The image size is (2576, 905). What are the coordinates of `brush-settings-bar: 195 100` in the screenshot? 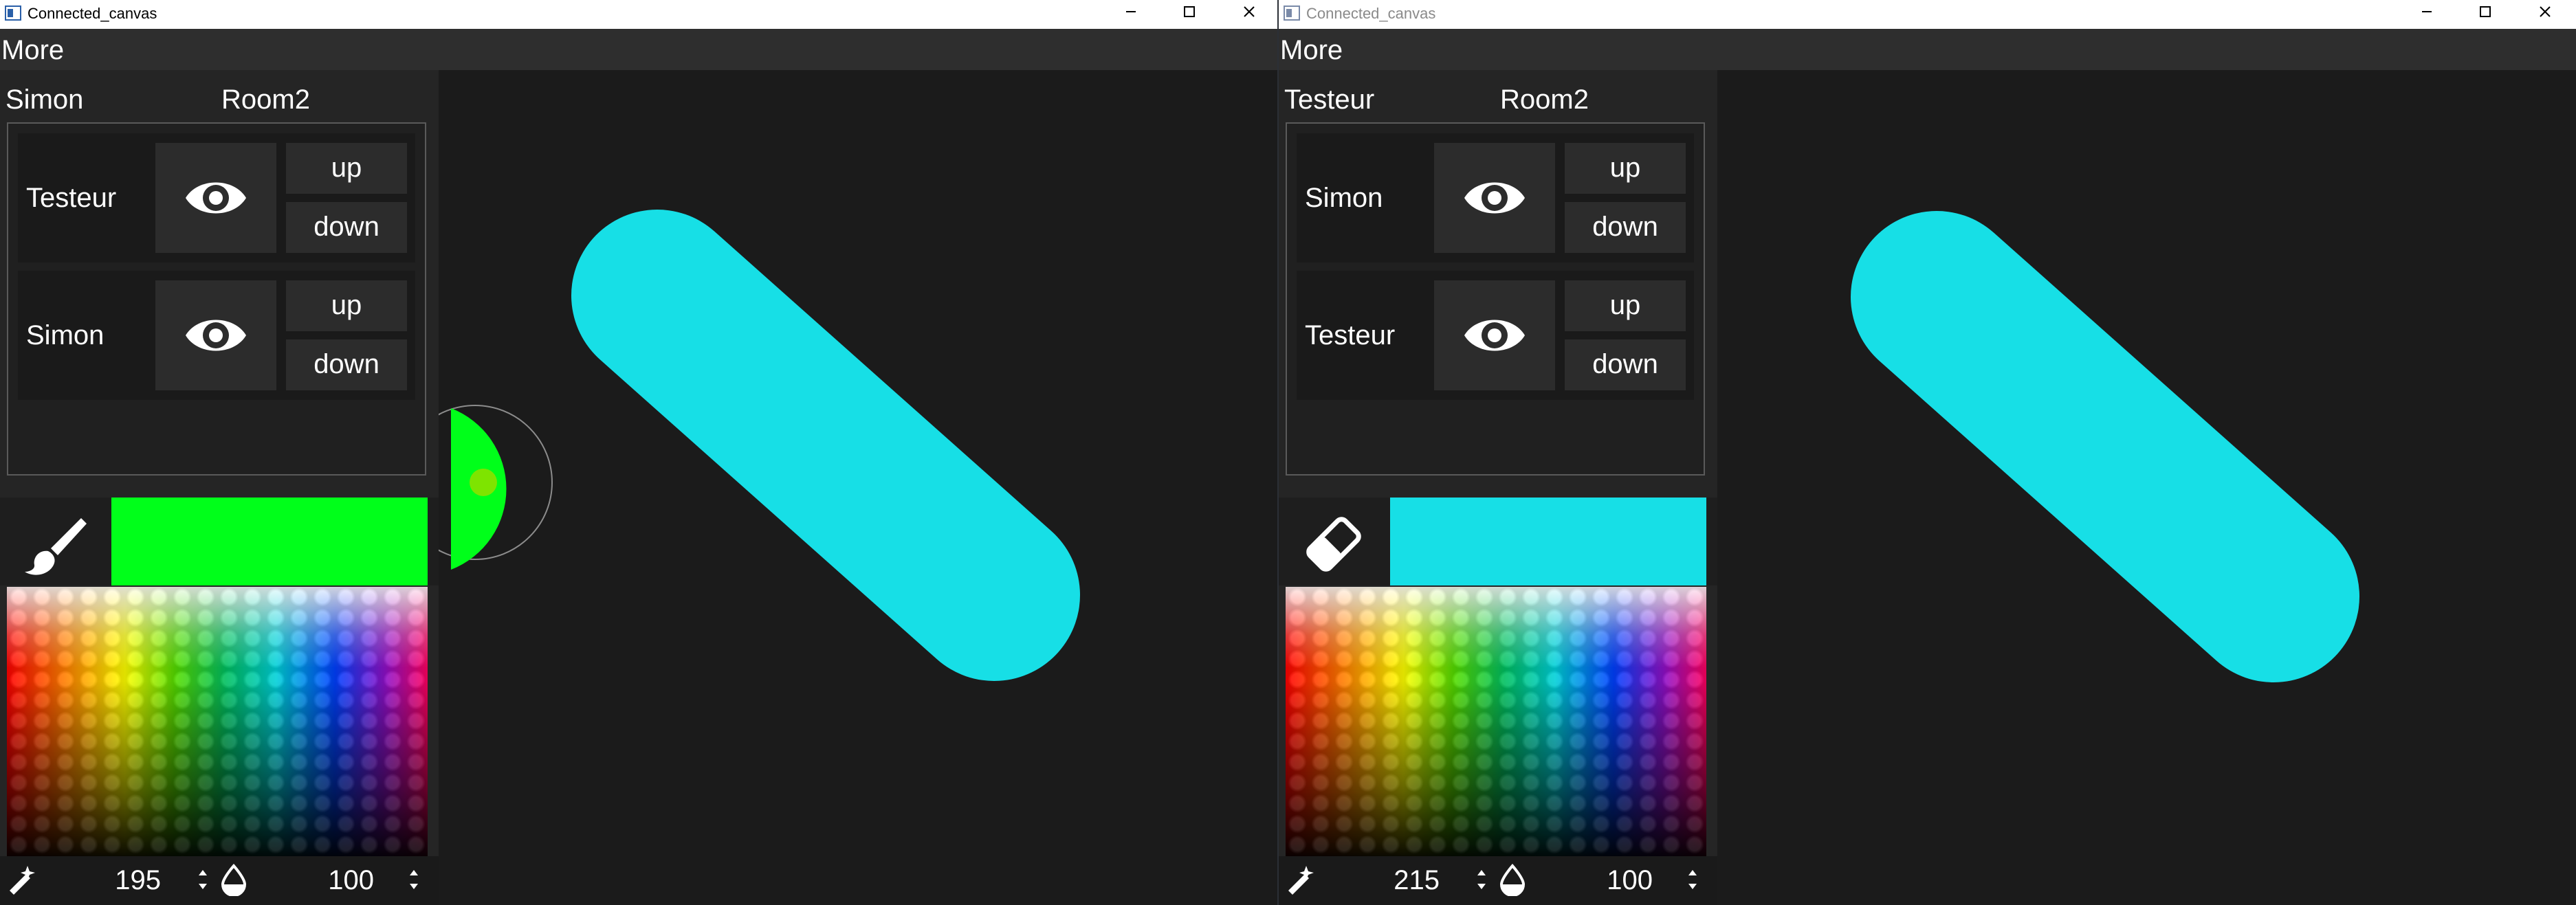 It's located at (219, 881).